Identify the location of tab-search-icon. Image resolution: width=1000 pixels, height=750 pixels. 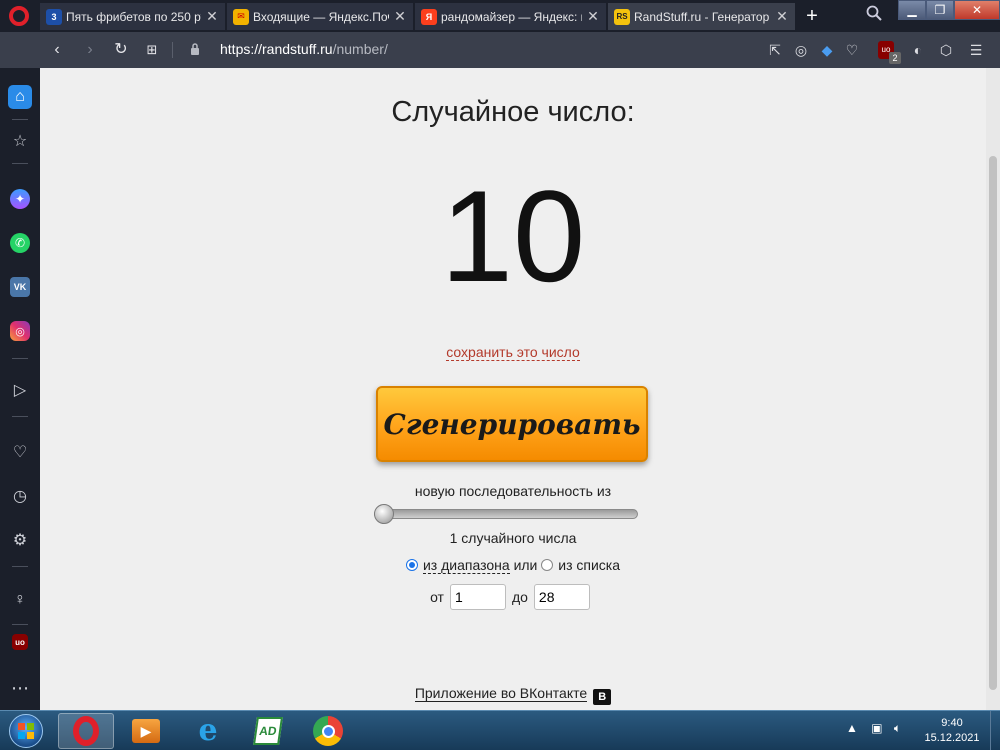
(876, 15).